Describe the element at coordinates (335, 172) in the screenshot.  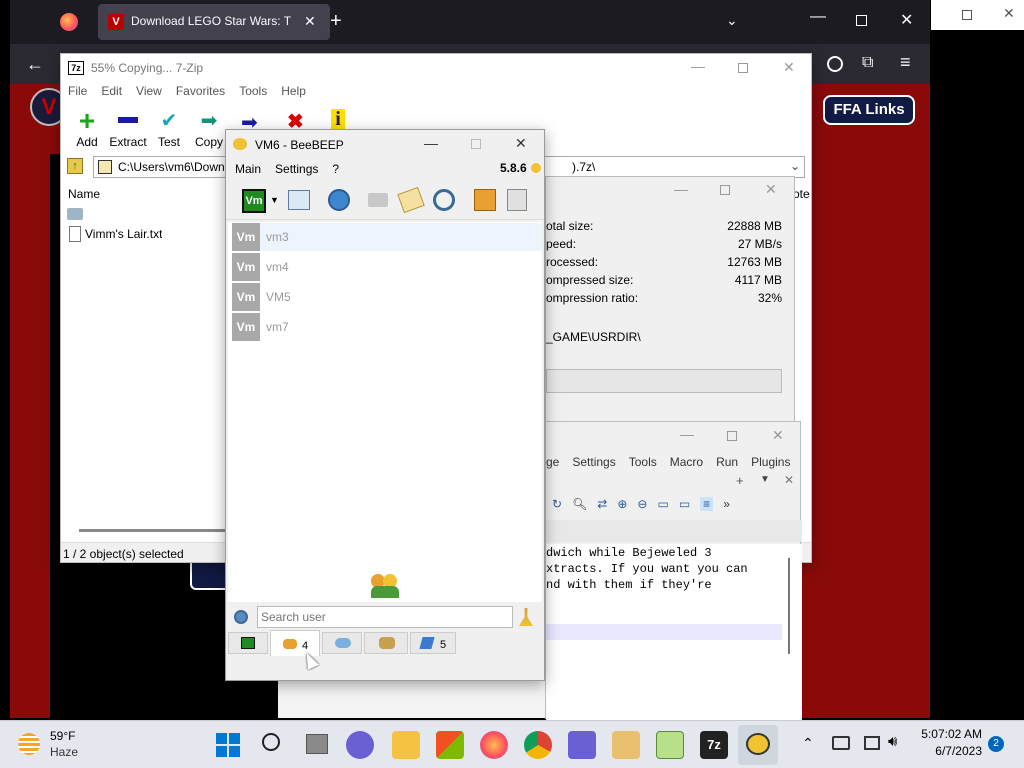
I see `bee-menu-help: ?` at that location.